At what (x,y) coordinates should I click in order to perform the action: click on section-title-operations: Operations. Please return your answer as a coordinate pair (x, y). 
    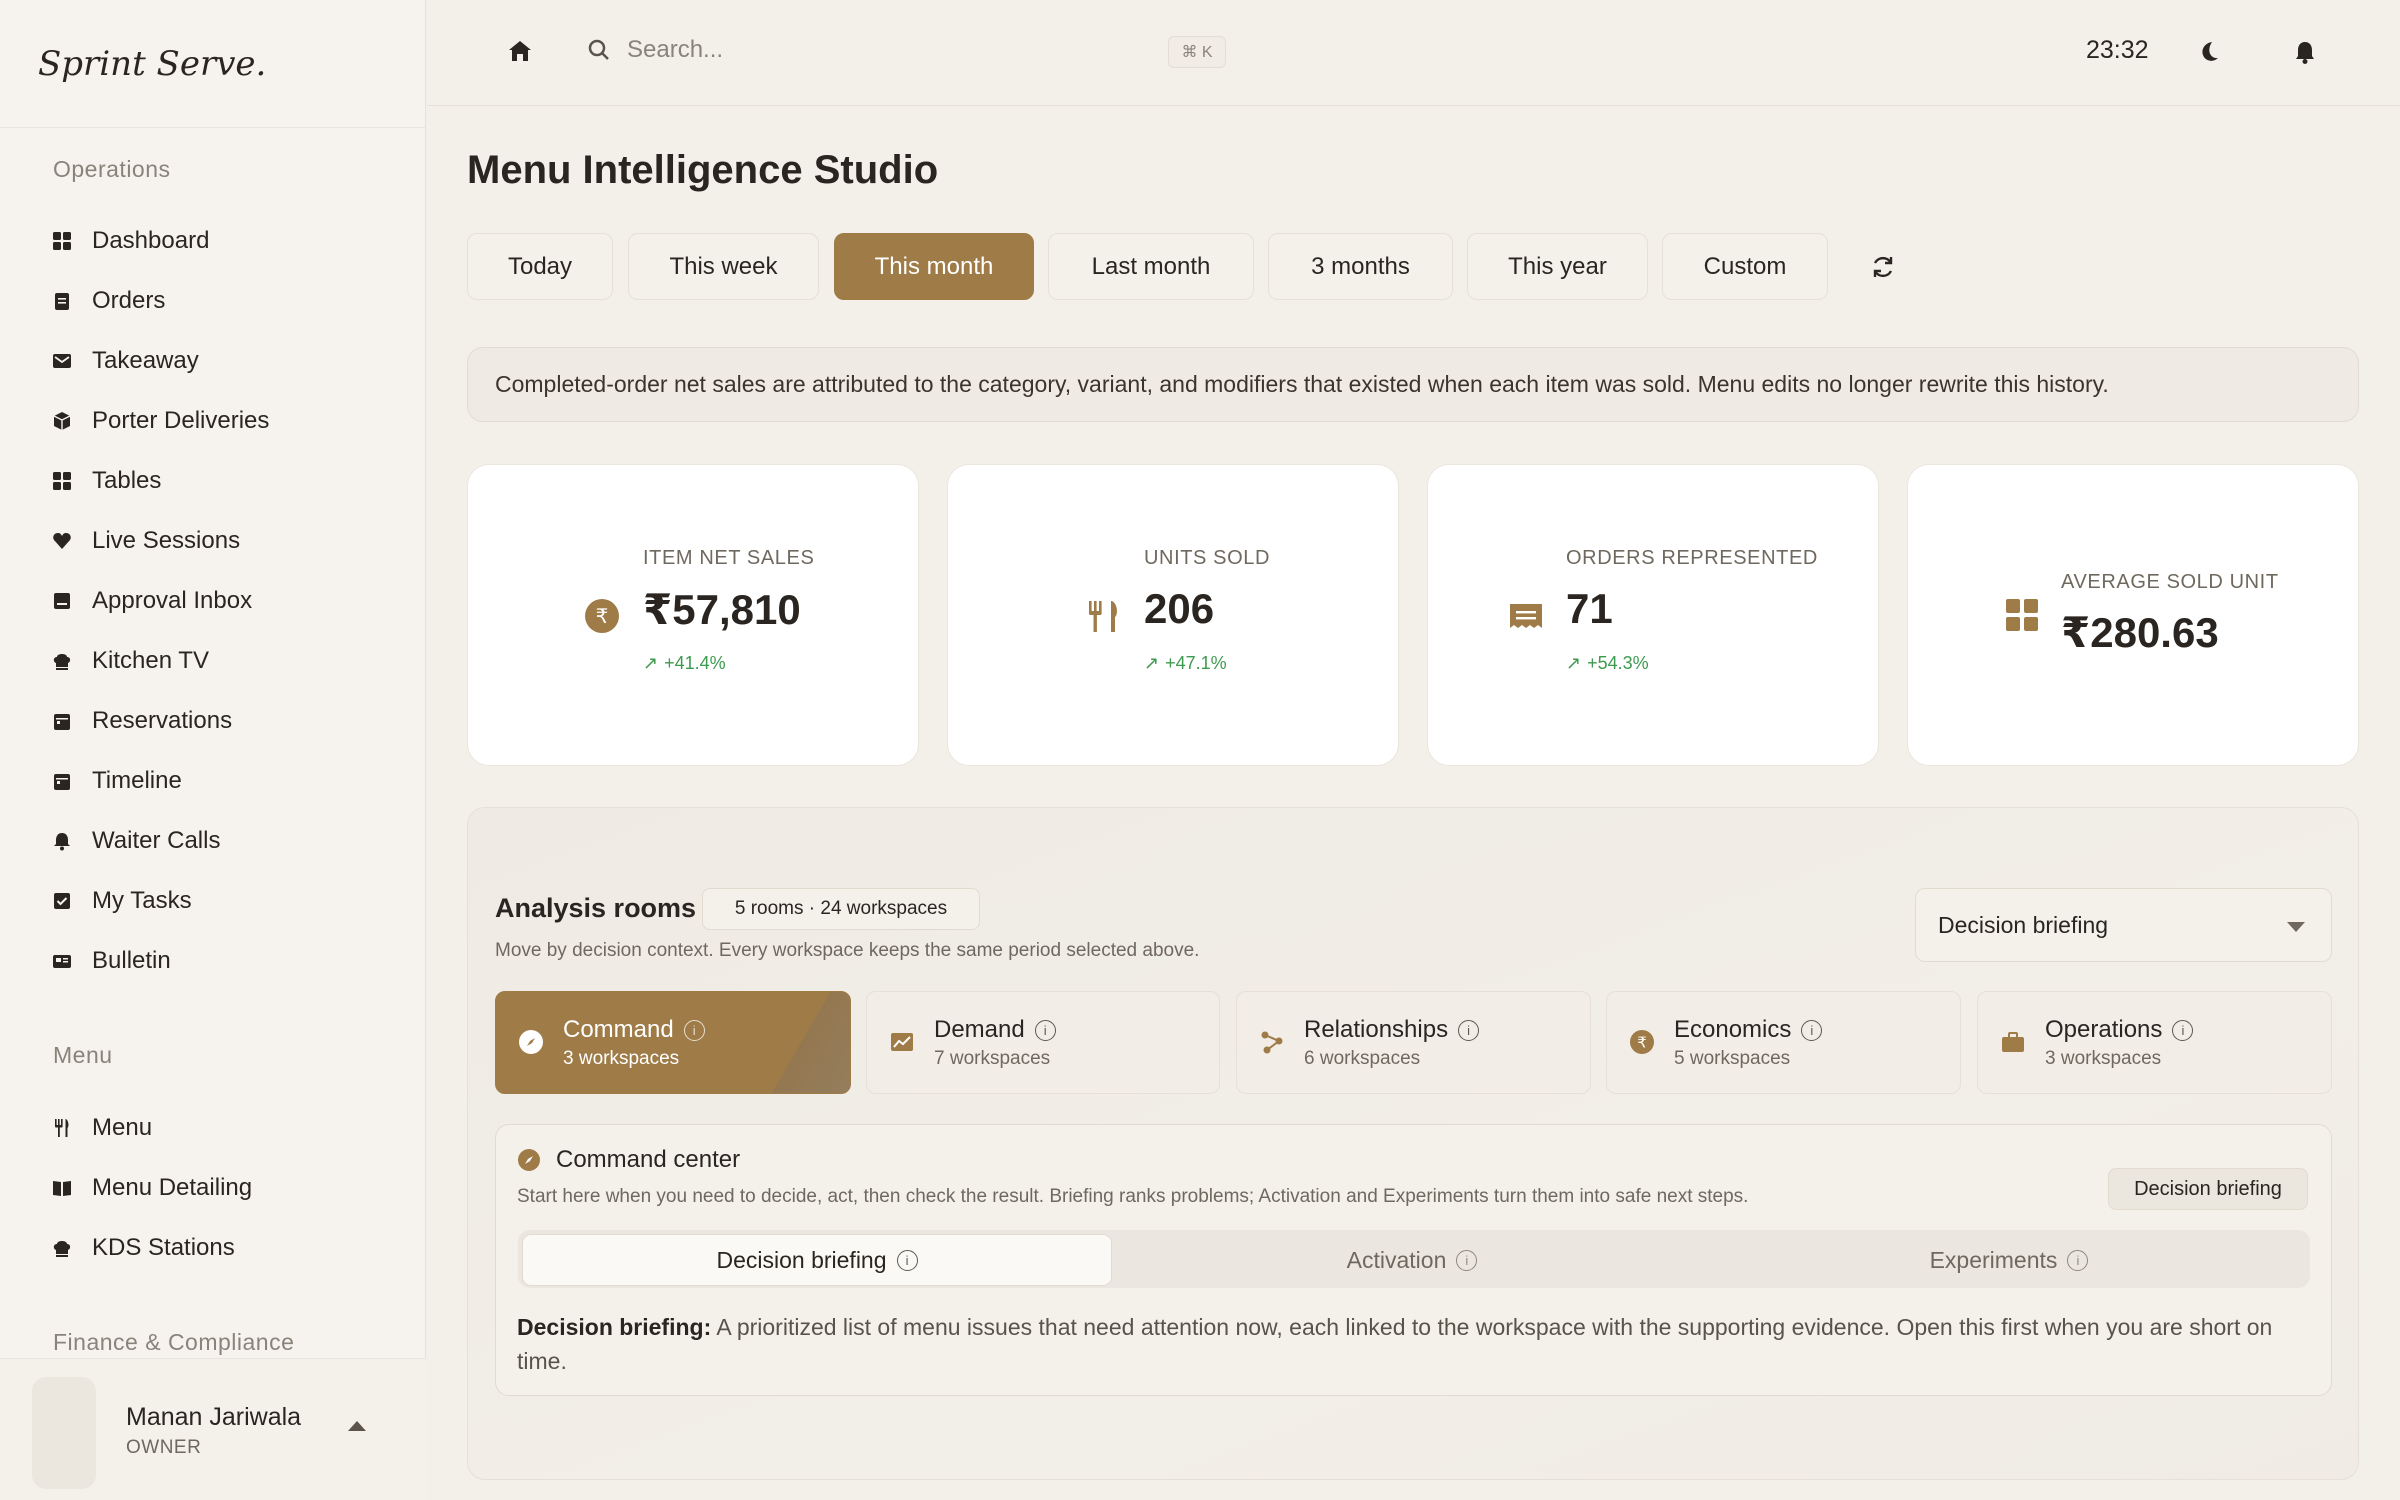
    Looking at the image, I should click on (112, 169).